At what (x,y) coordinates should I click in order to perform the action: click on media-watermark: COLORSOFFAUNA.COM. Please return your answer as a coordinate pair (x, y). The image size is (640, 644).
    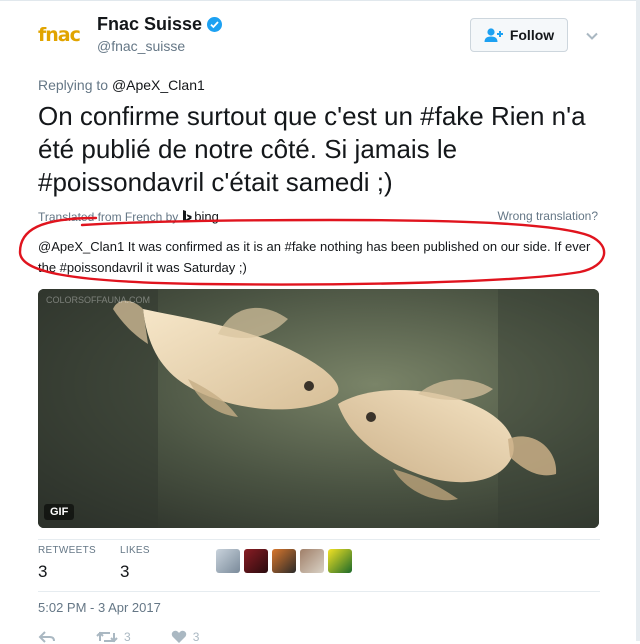
    Looking at the image, I should click on (98, 300).